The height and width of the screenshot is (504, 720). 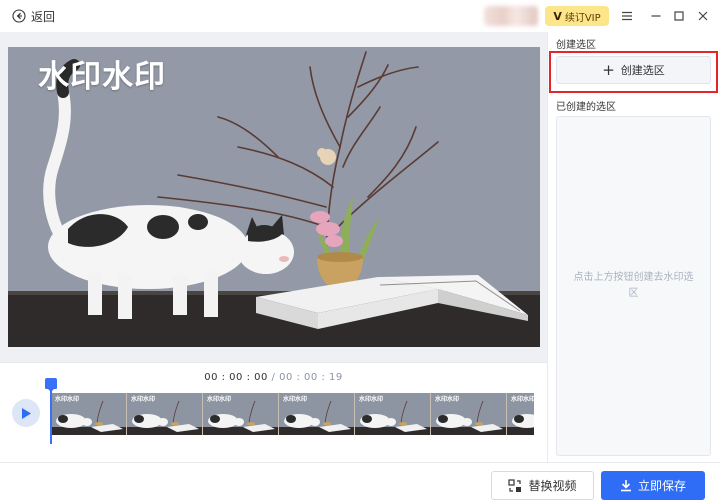 I want to click on empty-hint: 点击上方按钮创建去水印选区, so click(x=633, y=285).